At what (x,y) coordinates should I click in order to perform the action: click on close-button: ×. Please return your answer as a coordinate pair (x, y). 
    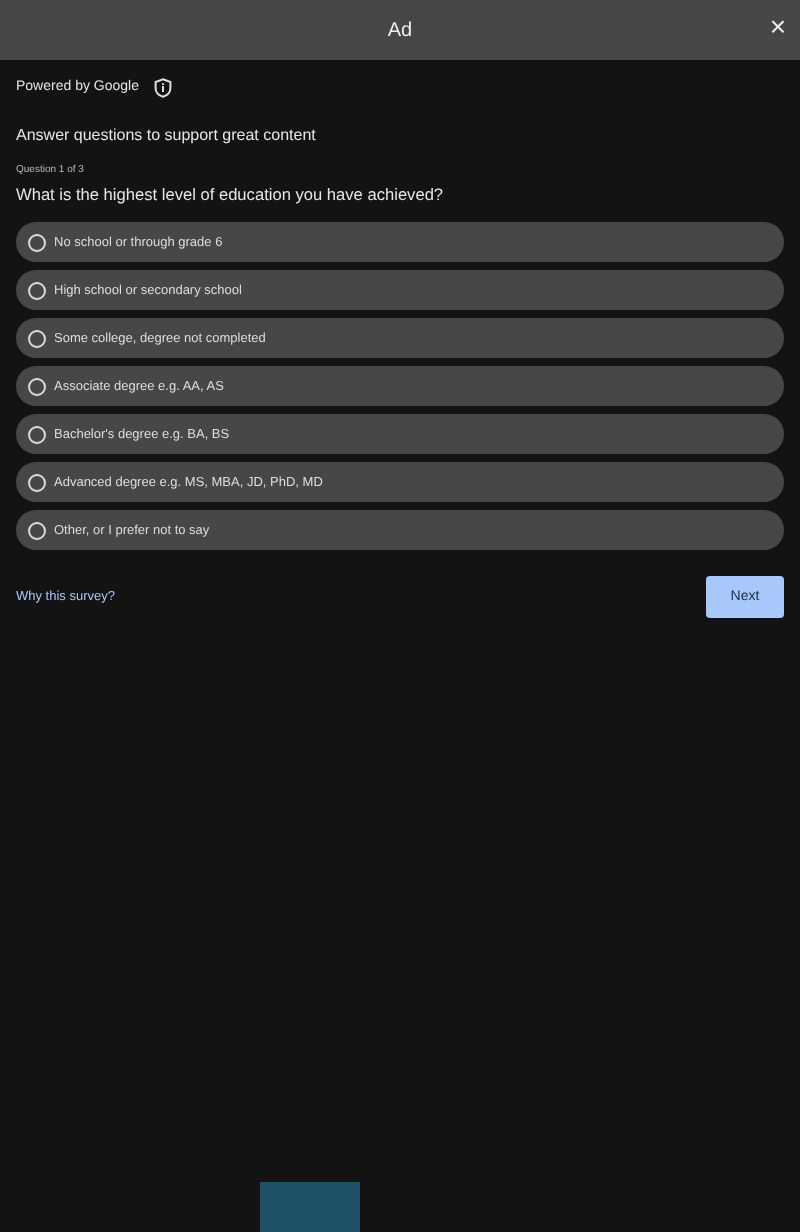
    Looking at the image, I should click on (777, 26).